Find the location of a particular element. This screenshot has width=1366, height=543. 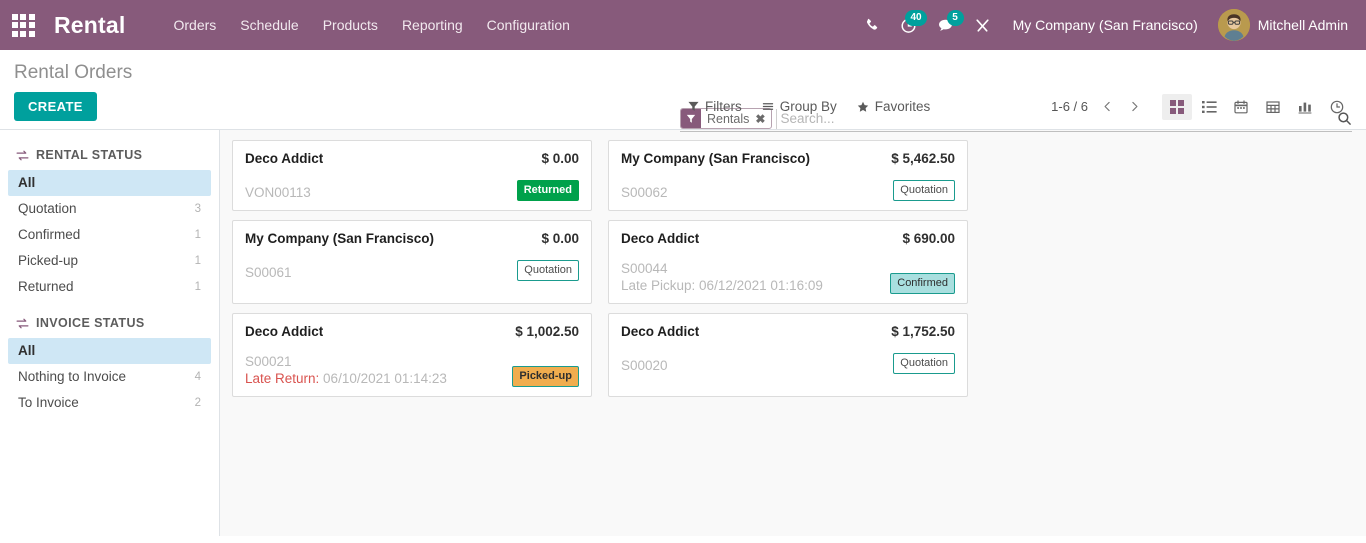

search-dropdowns: Filters Group By Favorites is located at coordinates (809, 106).